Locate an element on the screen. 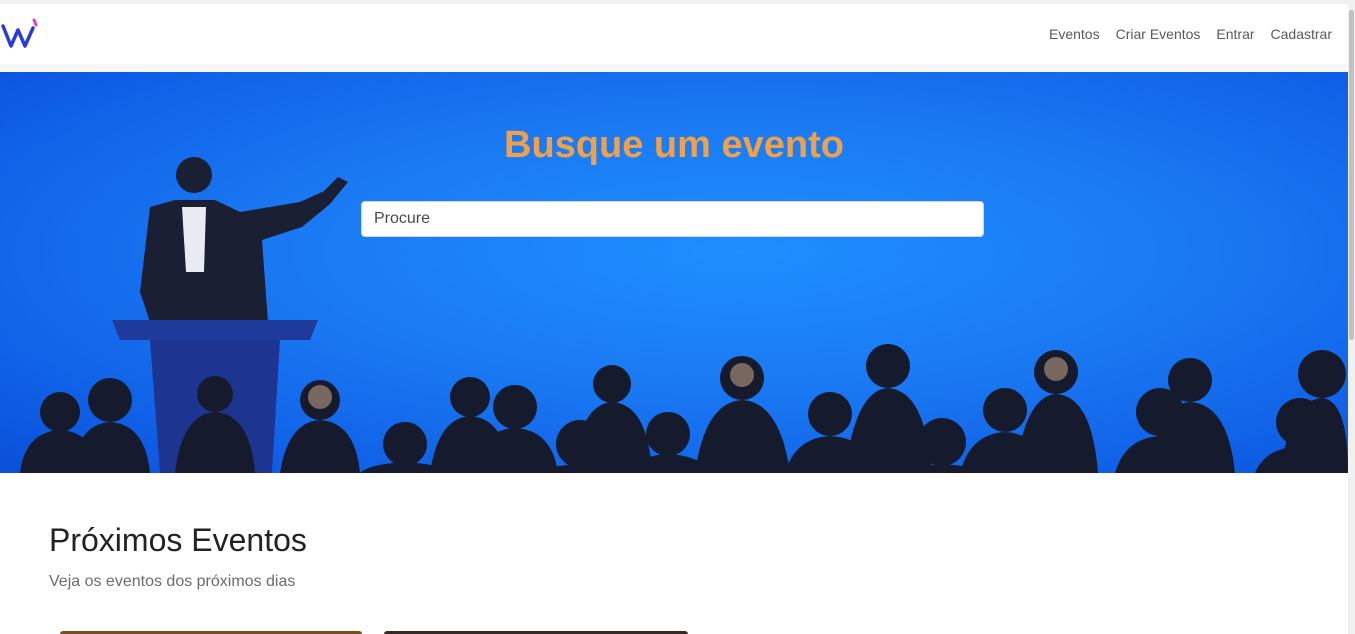 The width and height of the screenshot is (1355, 634). section-subtitle: Veja os eventos dos próximos dias is located at coordinates (172, 581).